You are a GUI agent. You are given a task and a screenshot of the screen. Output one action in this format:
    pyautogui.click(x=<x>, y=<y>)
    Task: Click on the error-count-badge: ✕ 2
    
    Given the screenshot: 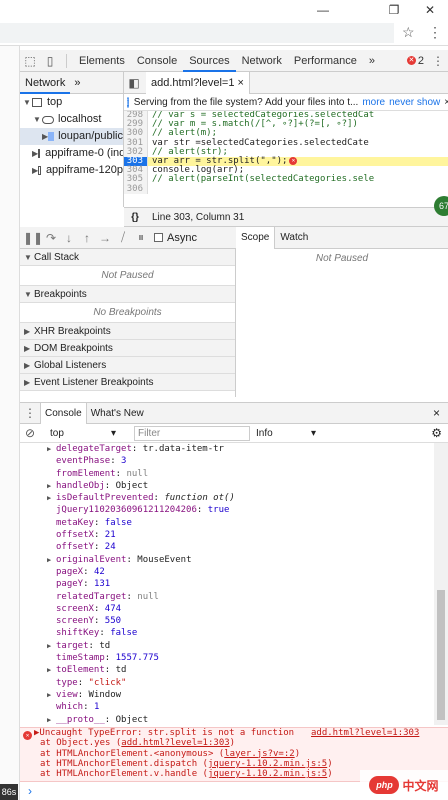 What is the action you would take?
    pyautogui.click(x=415, y=61)
    